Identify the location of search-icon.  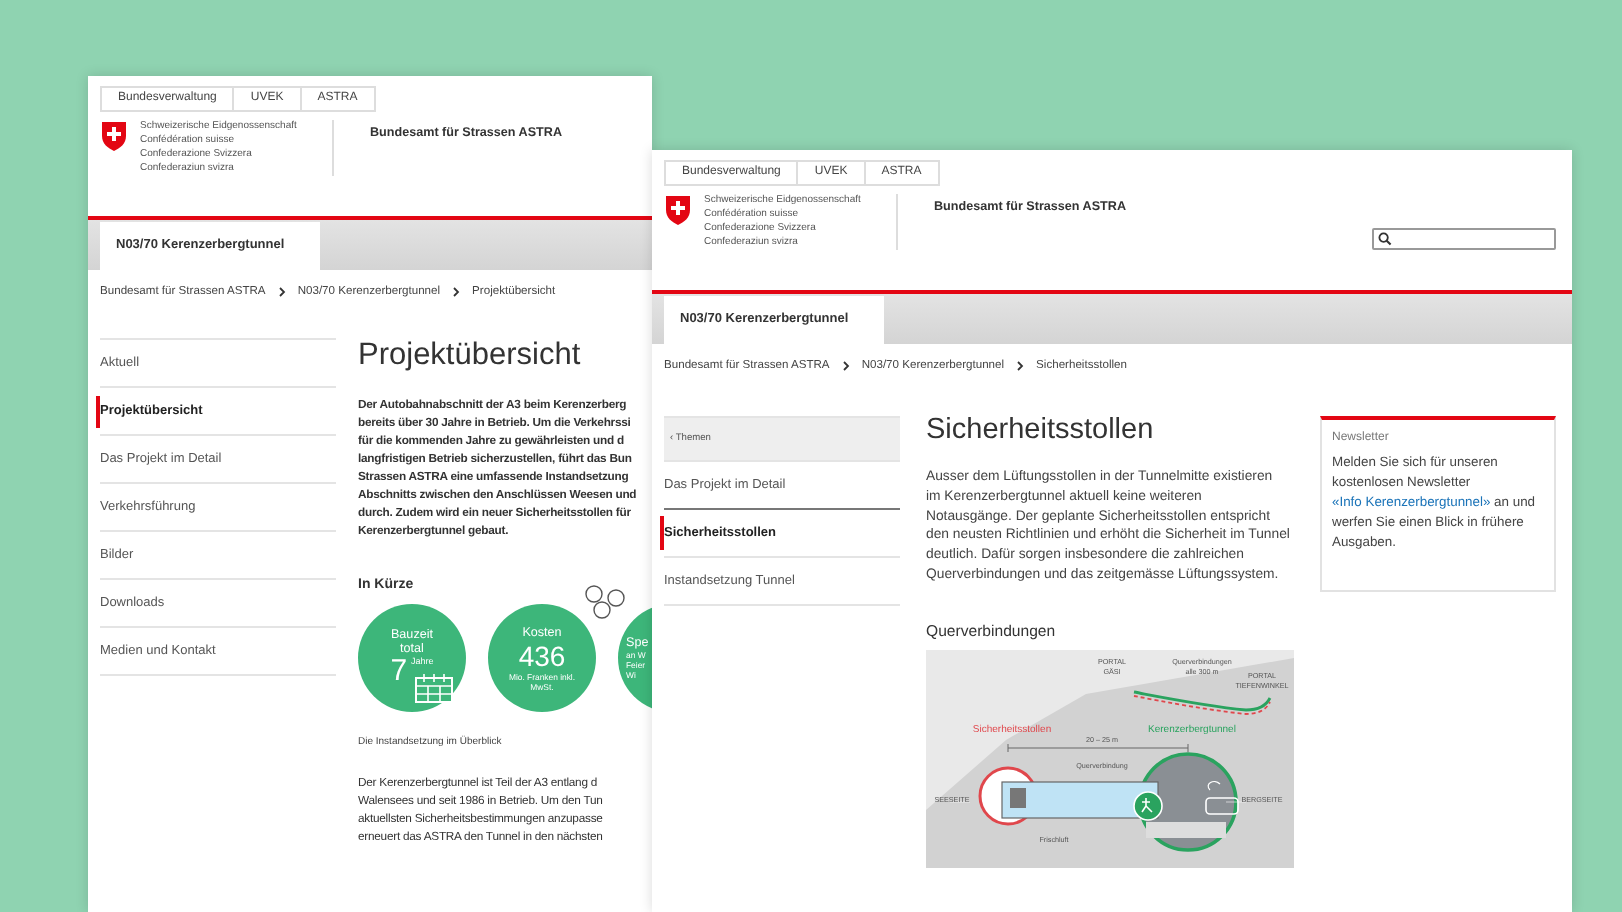
(1385, 239).